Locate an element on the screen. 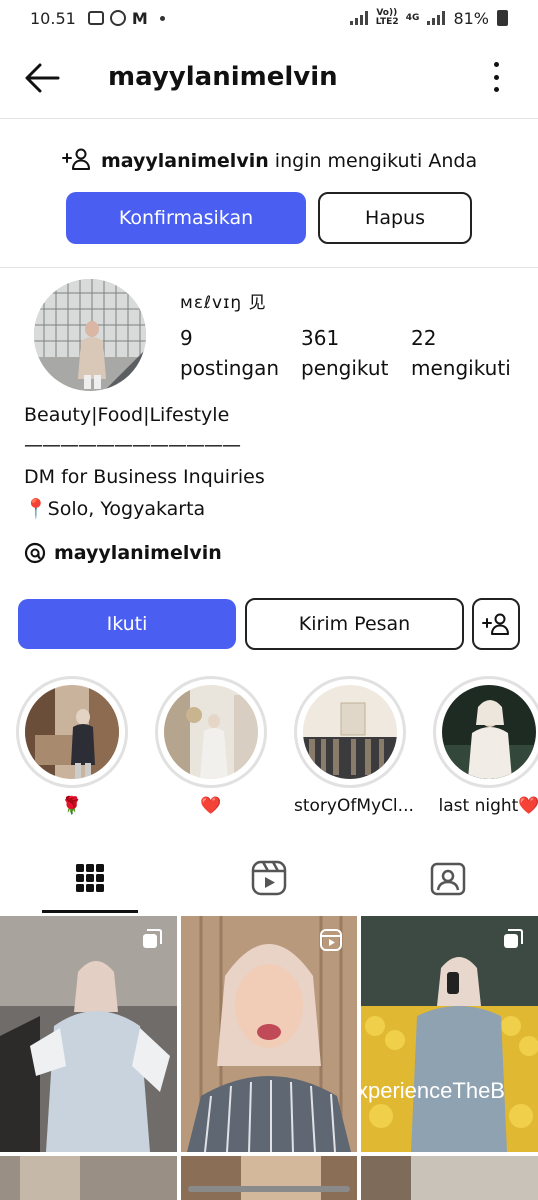 The image size is (538, 1200). follow-request-text: mayylanimelvin ingin mengikuti Anda is located at coordinates (269, 160).